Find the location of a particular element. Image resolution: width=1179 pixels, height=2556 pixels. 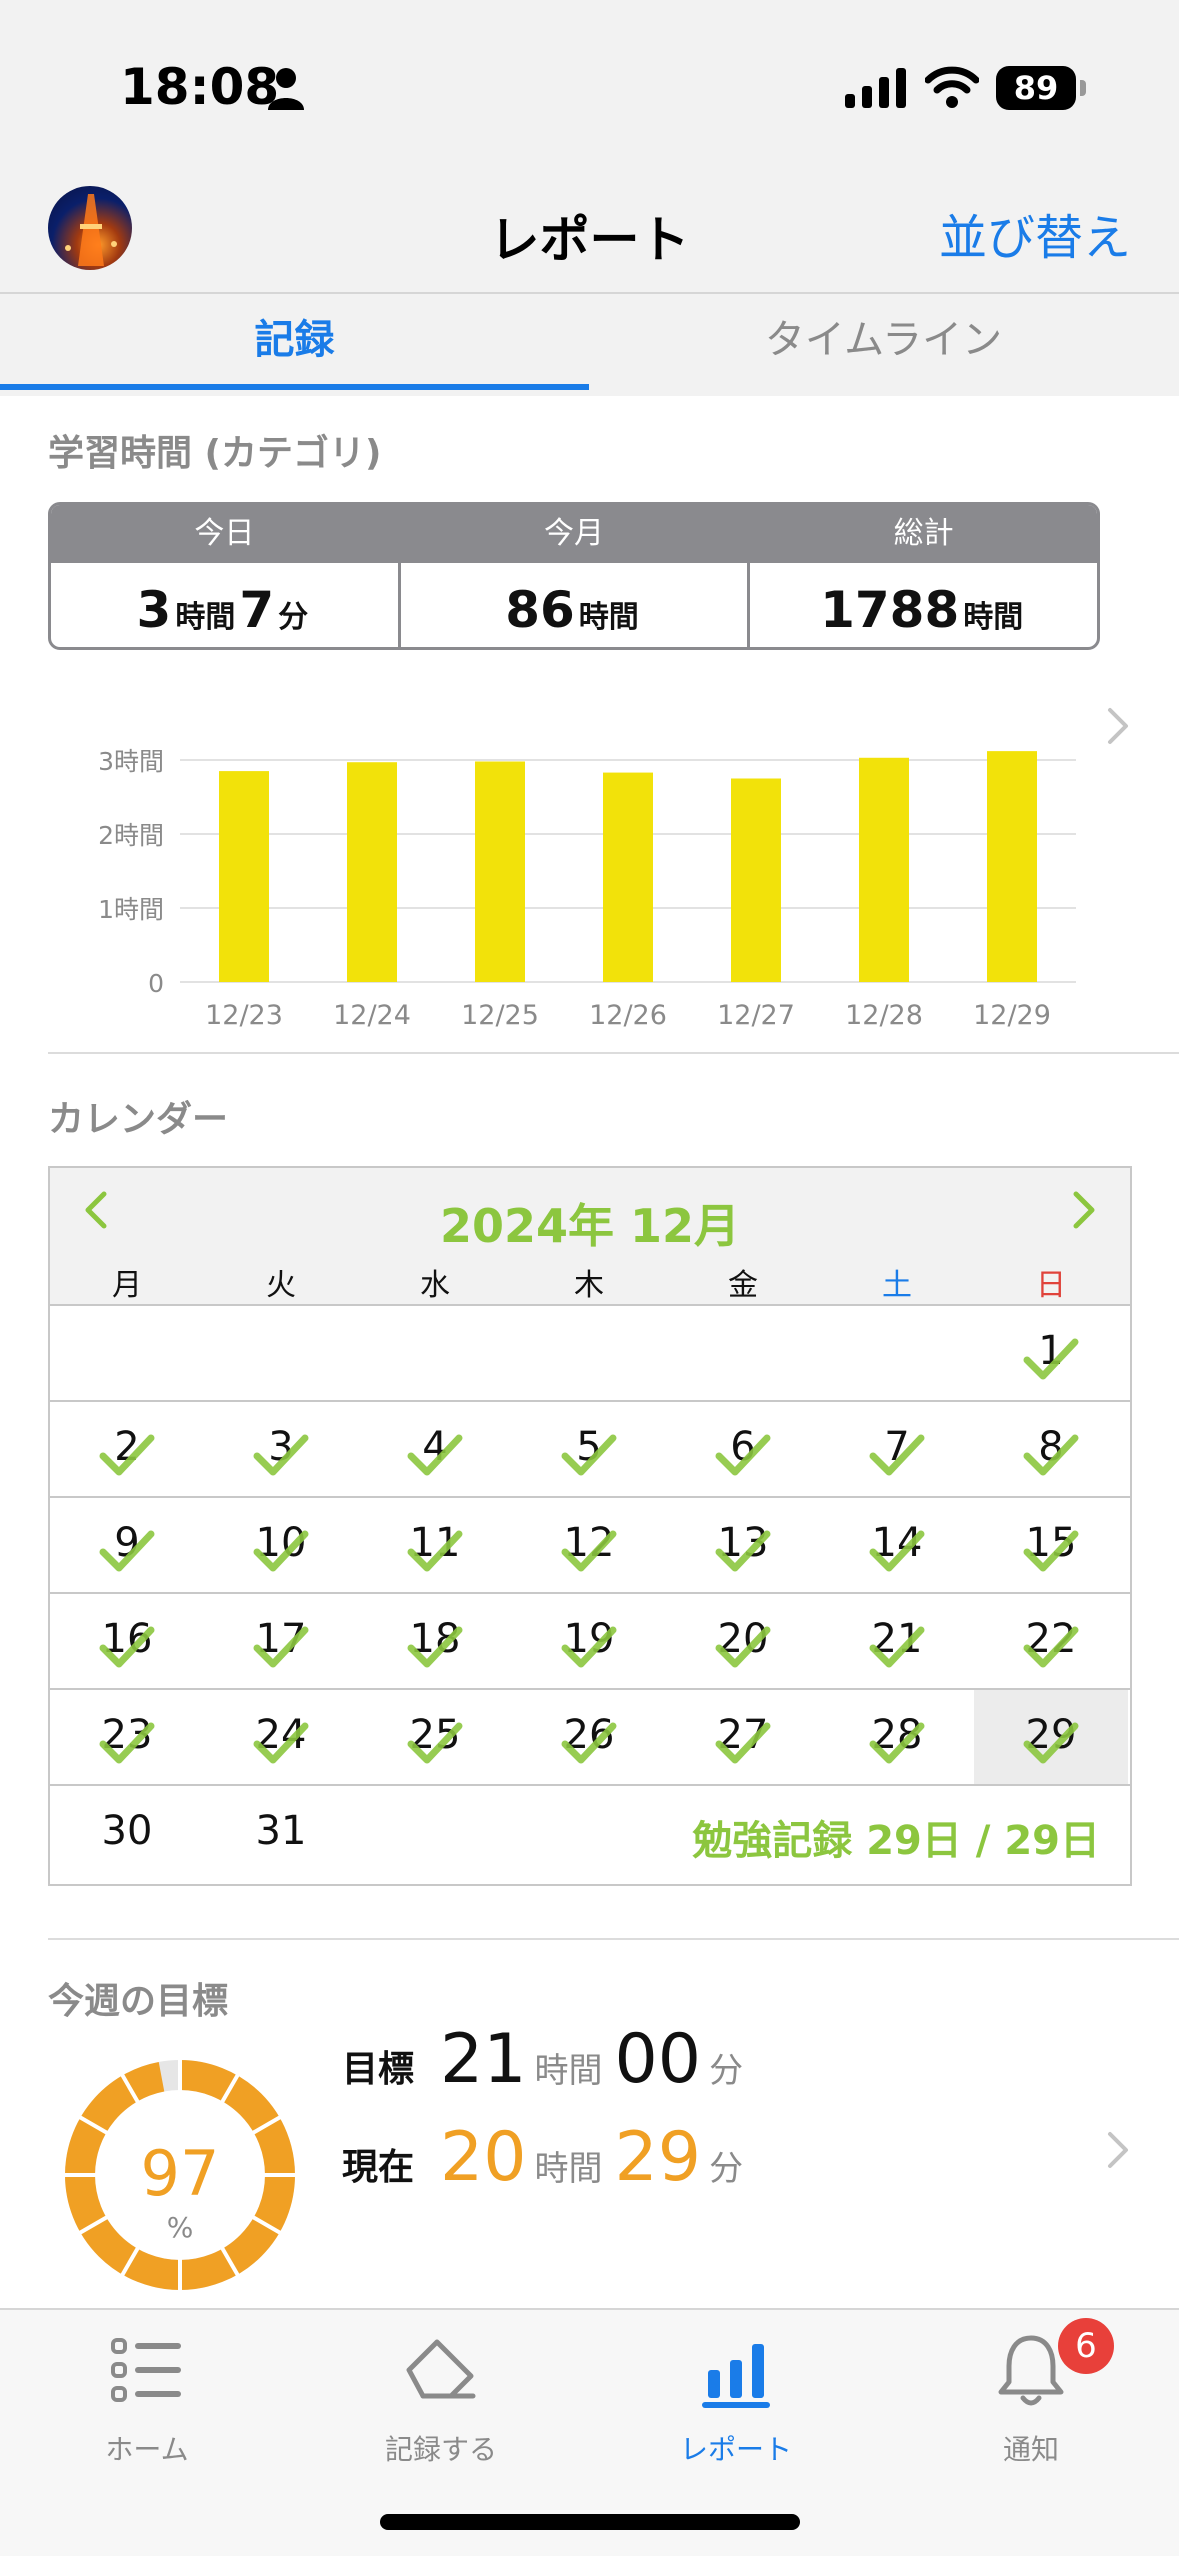

calendar-day: 15 is located at coordinates (1051, 1545).